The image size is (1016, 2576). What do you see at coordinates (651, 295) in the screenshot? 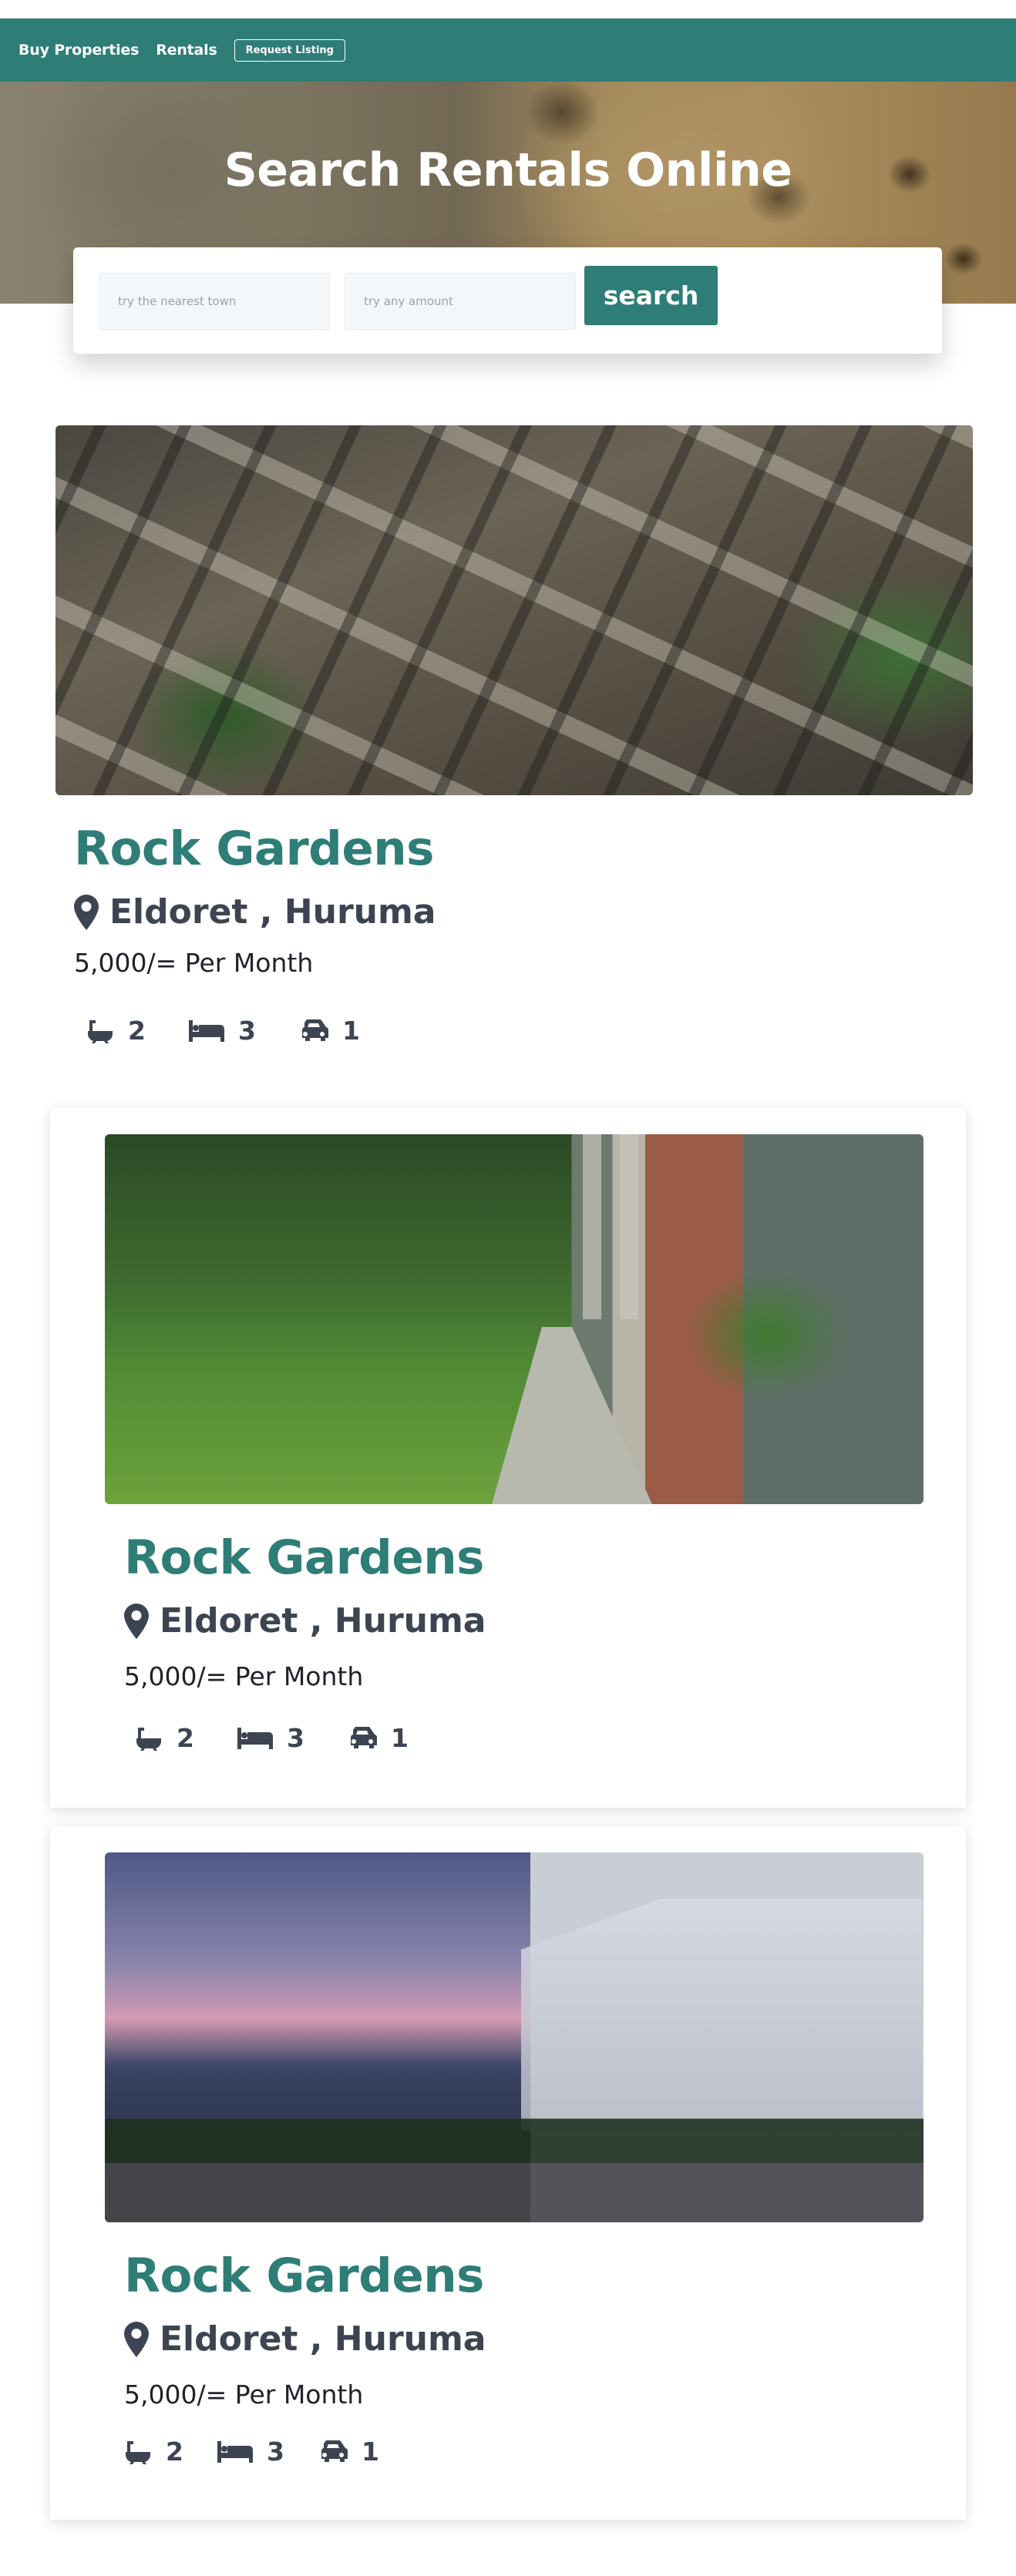
I see `search-button: search` at bounding box center [651, 295].